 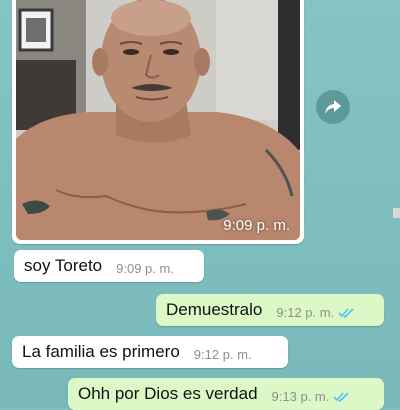 I want to click on message-timestamp: 9:09 p. m., so click(x=145, y=268).